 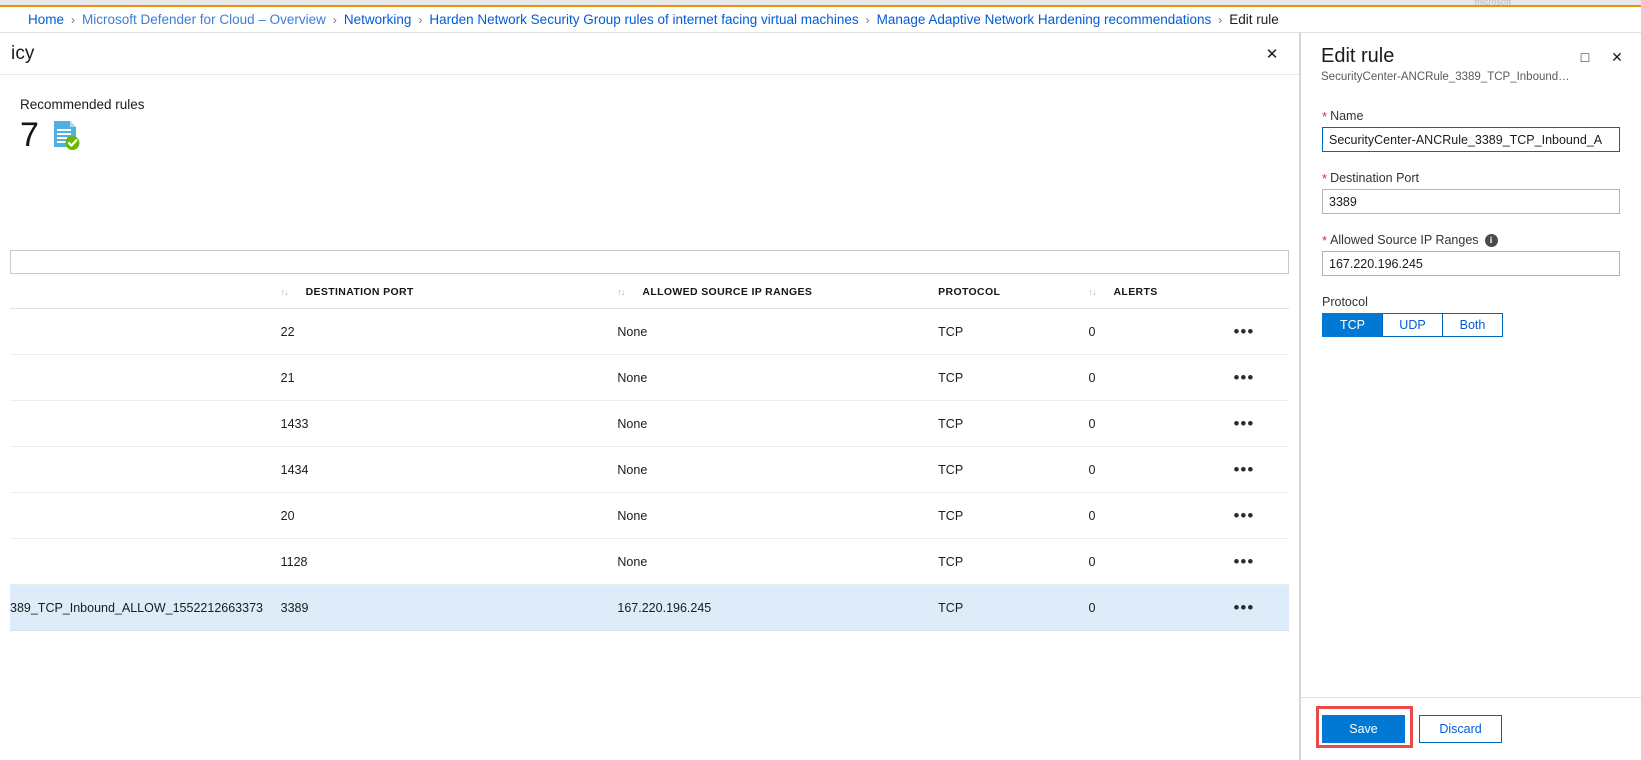 I want to click on cell-rule-name: 389_TCP_Inbound_ALLOW_1552212663373, so click(x=145, y=607).